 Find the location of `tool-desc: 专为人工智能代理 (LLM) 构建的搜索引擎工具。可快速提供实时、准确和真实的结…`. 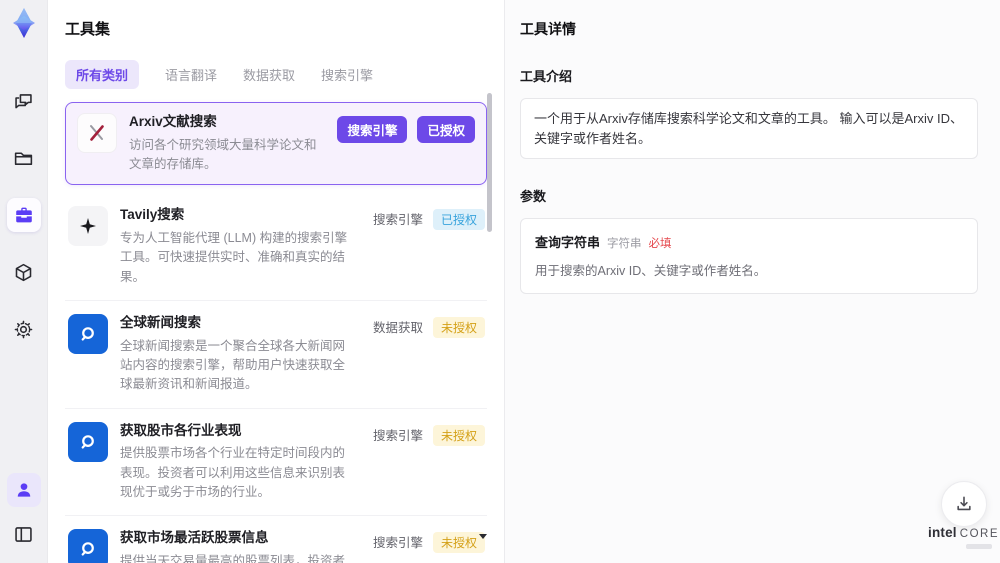

tool-desc: 专为人工智能代理 (LLM) 构建的搜索引擎工具。可快速提供实时、准确和真实的结… is located at coordinates (234, 257).